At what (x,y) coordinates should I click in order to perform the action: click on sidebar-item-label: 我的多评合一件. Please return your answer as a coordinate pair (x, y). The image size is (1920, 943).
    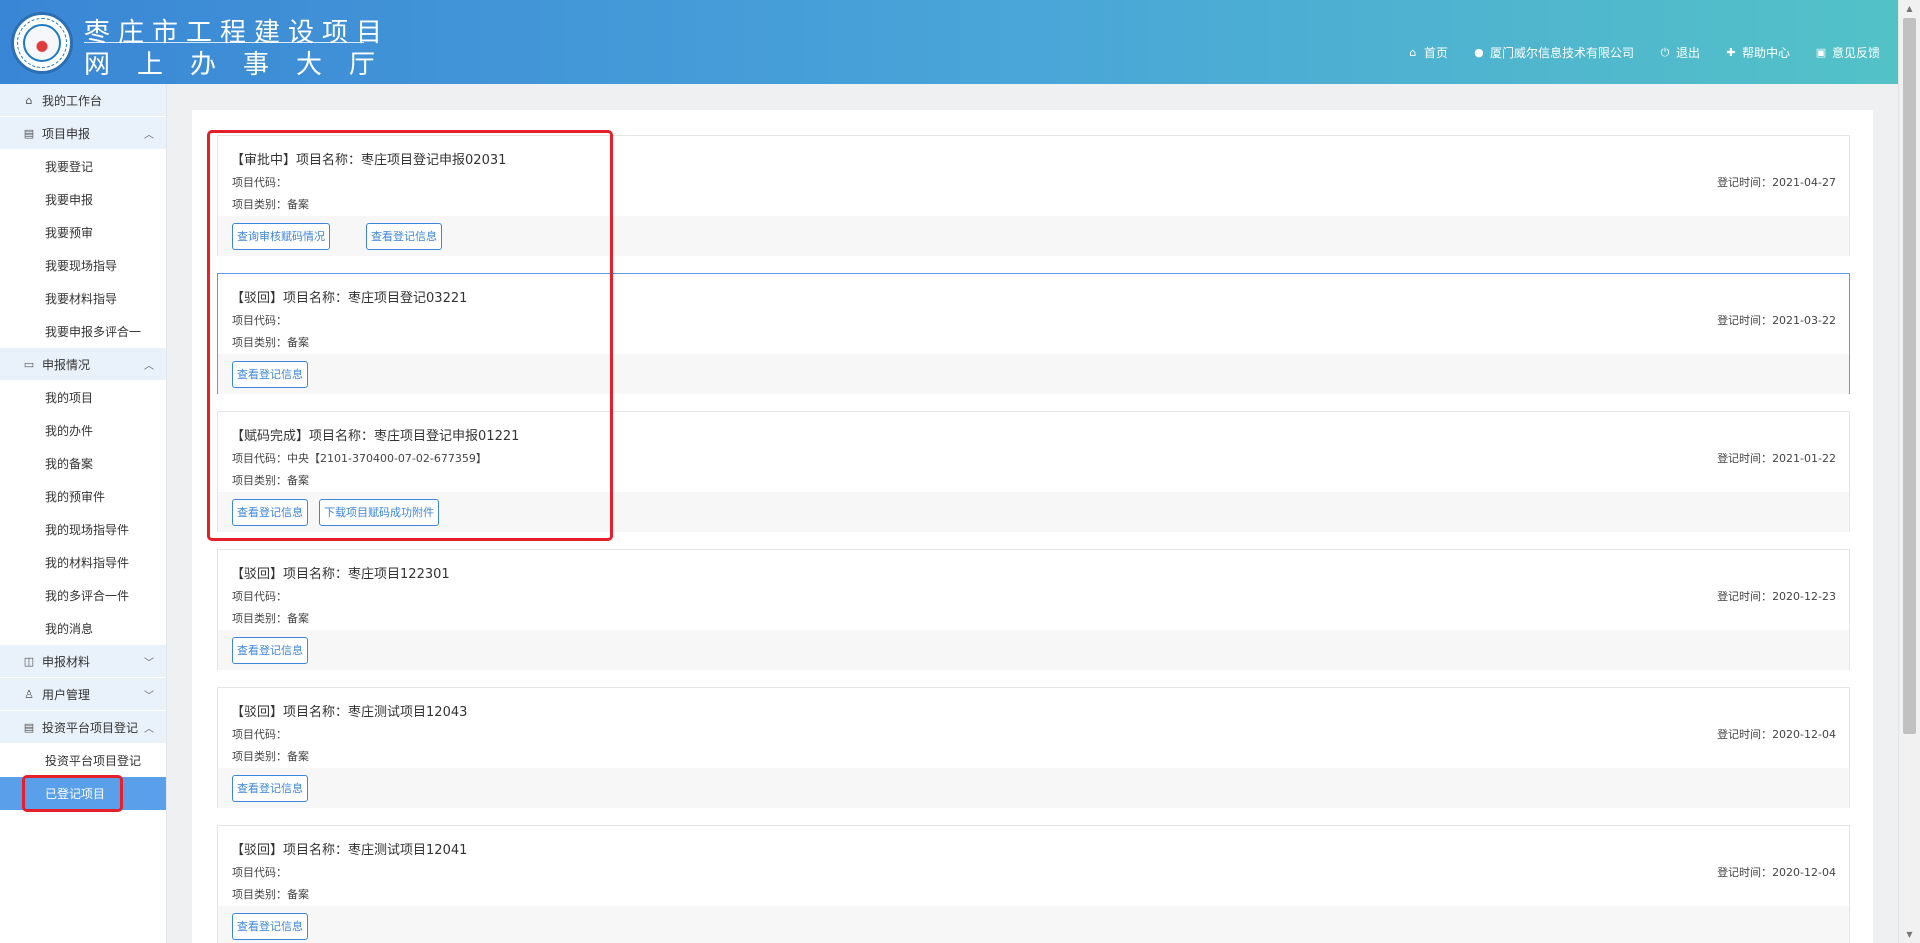
    Looking at the image, I should click on (87, 596).